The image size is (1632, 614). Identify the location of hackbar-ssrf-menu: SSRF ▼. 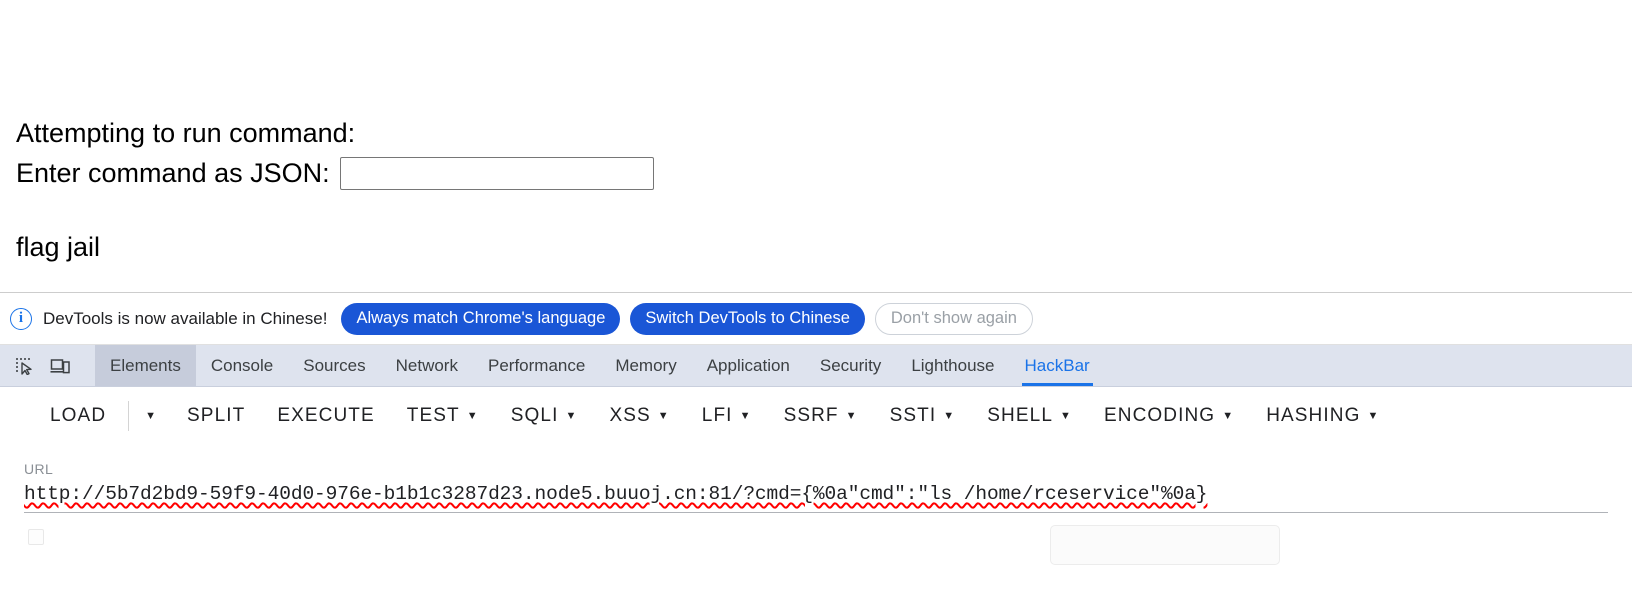
(821, 416).